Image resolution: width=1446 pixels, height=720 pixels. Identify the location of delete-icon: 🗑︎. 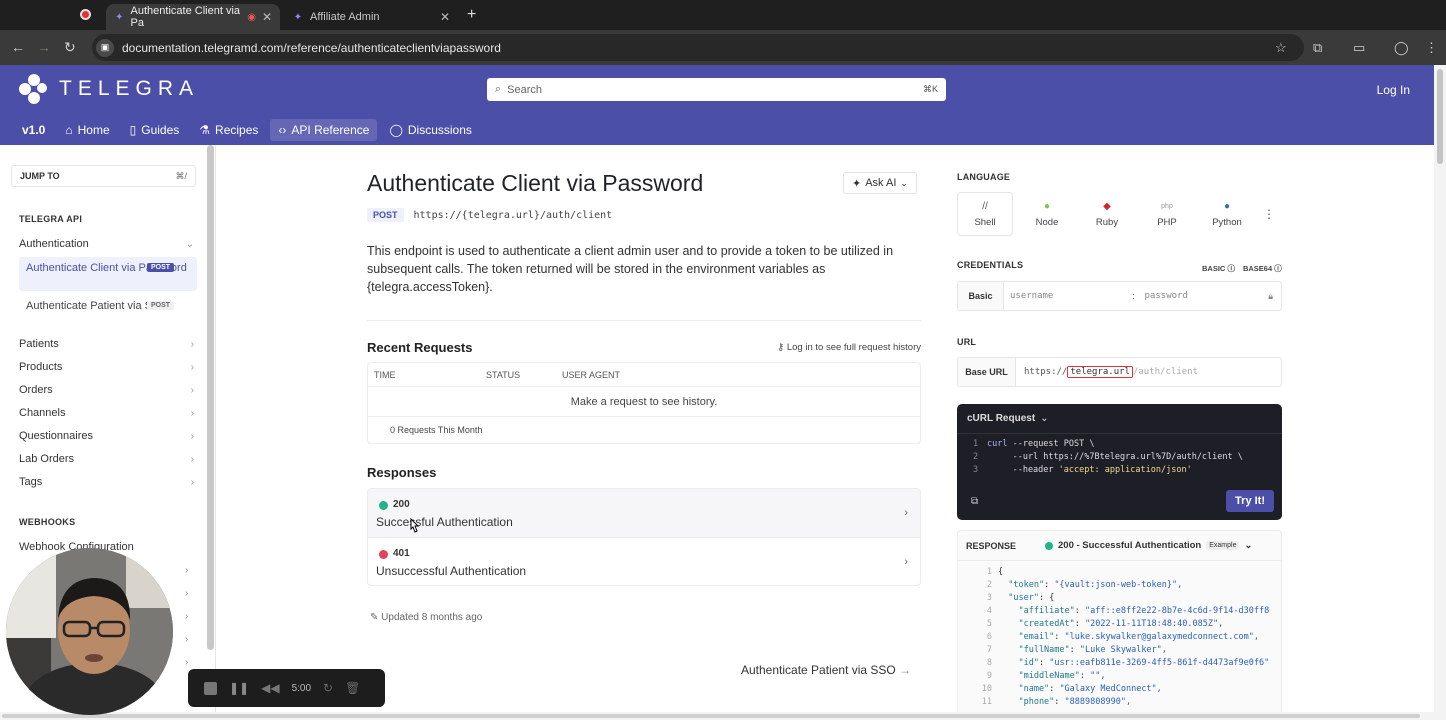
(352, 688).